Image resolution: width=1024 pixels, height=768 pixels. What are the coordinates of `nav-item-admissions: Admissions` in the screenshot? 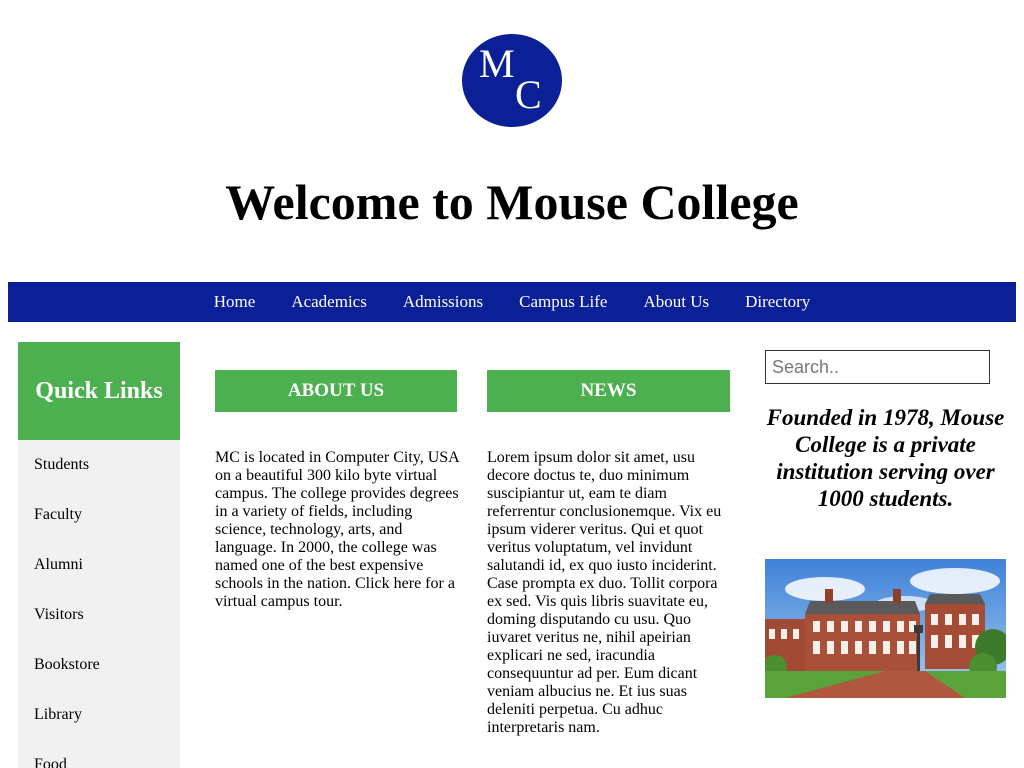 It's located at (443, 302).